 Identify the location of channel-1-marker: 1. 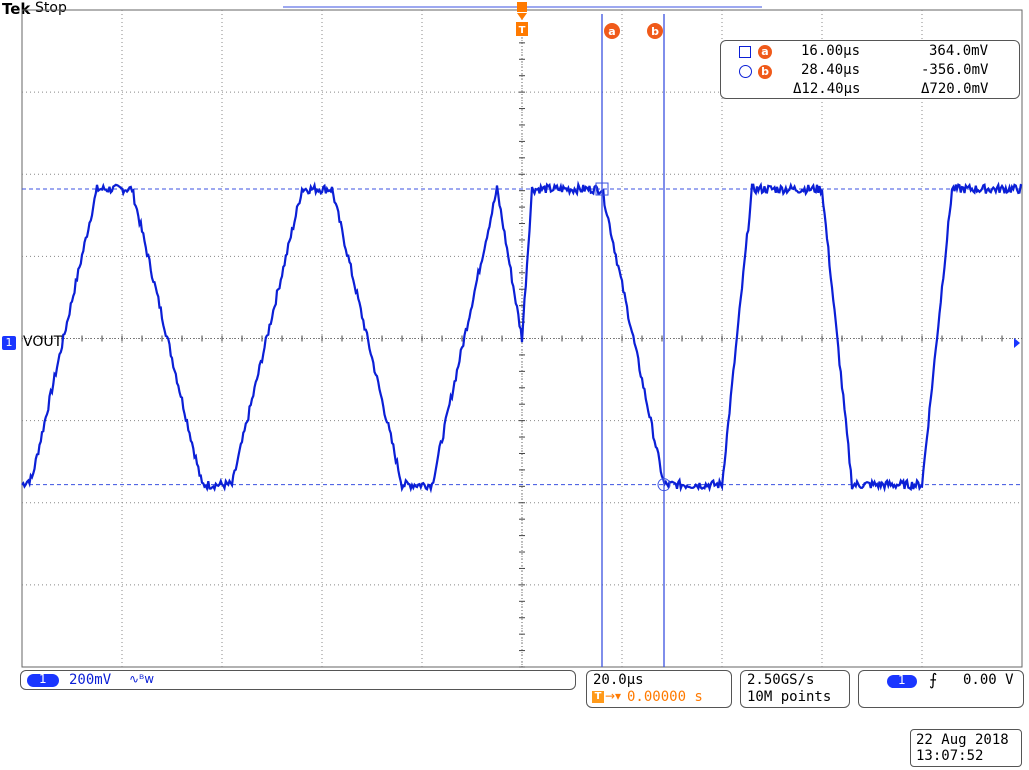
(9, 343).